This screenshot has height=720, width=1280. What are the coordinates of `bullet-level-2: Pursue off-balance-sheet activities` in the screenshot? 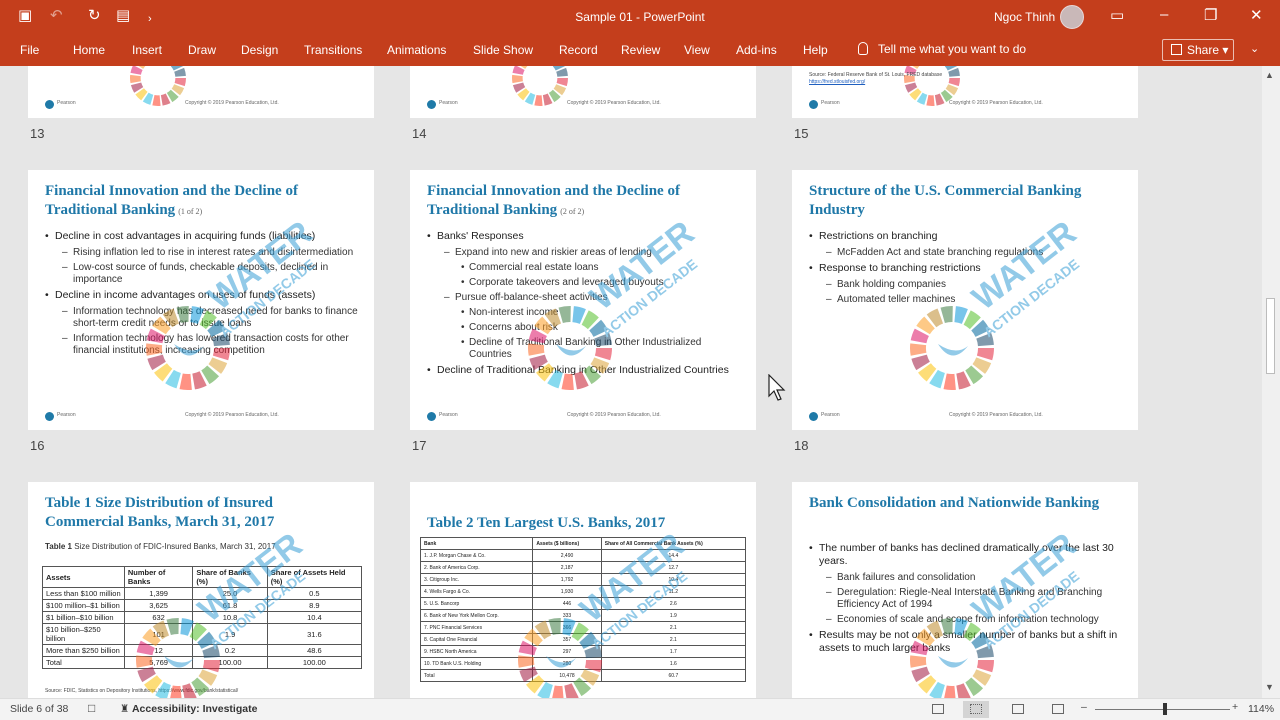 It's located at (586, 298).